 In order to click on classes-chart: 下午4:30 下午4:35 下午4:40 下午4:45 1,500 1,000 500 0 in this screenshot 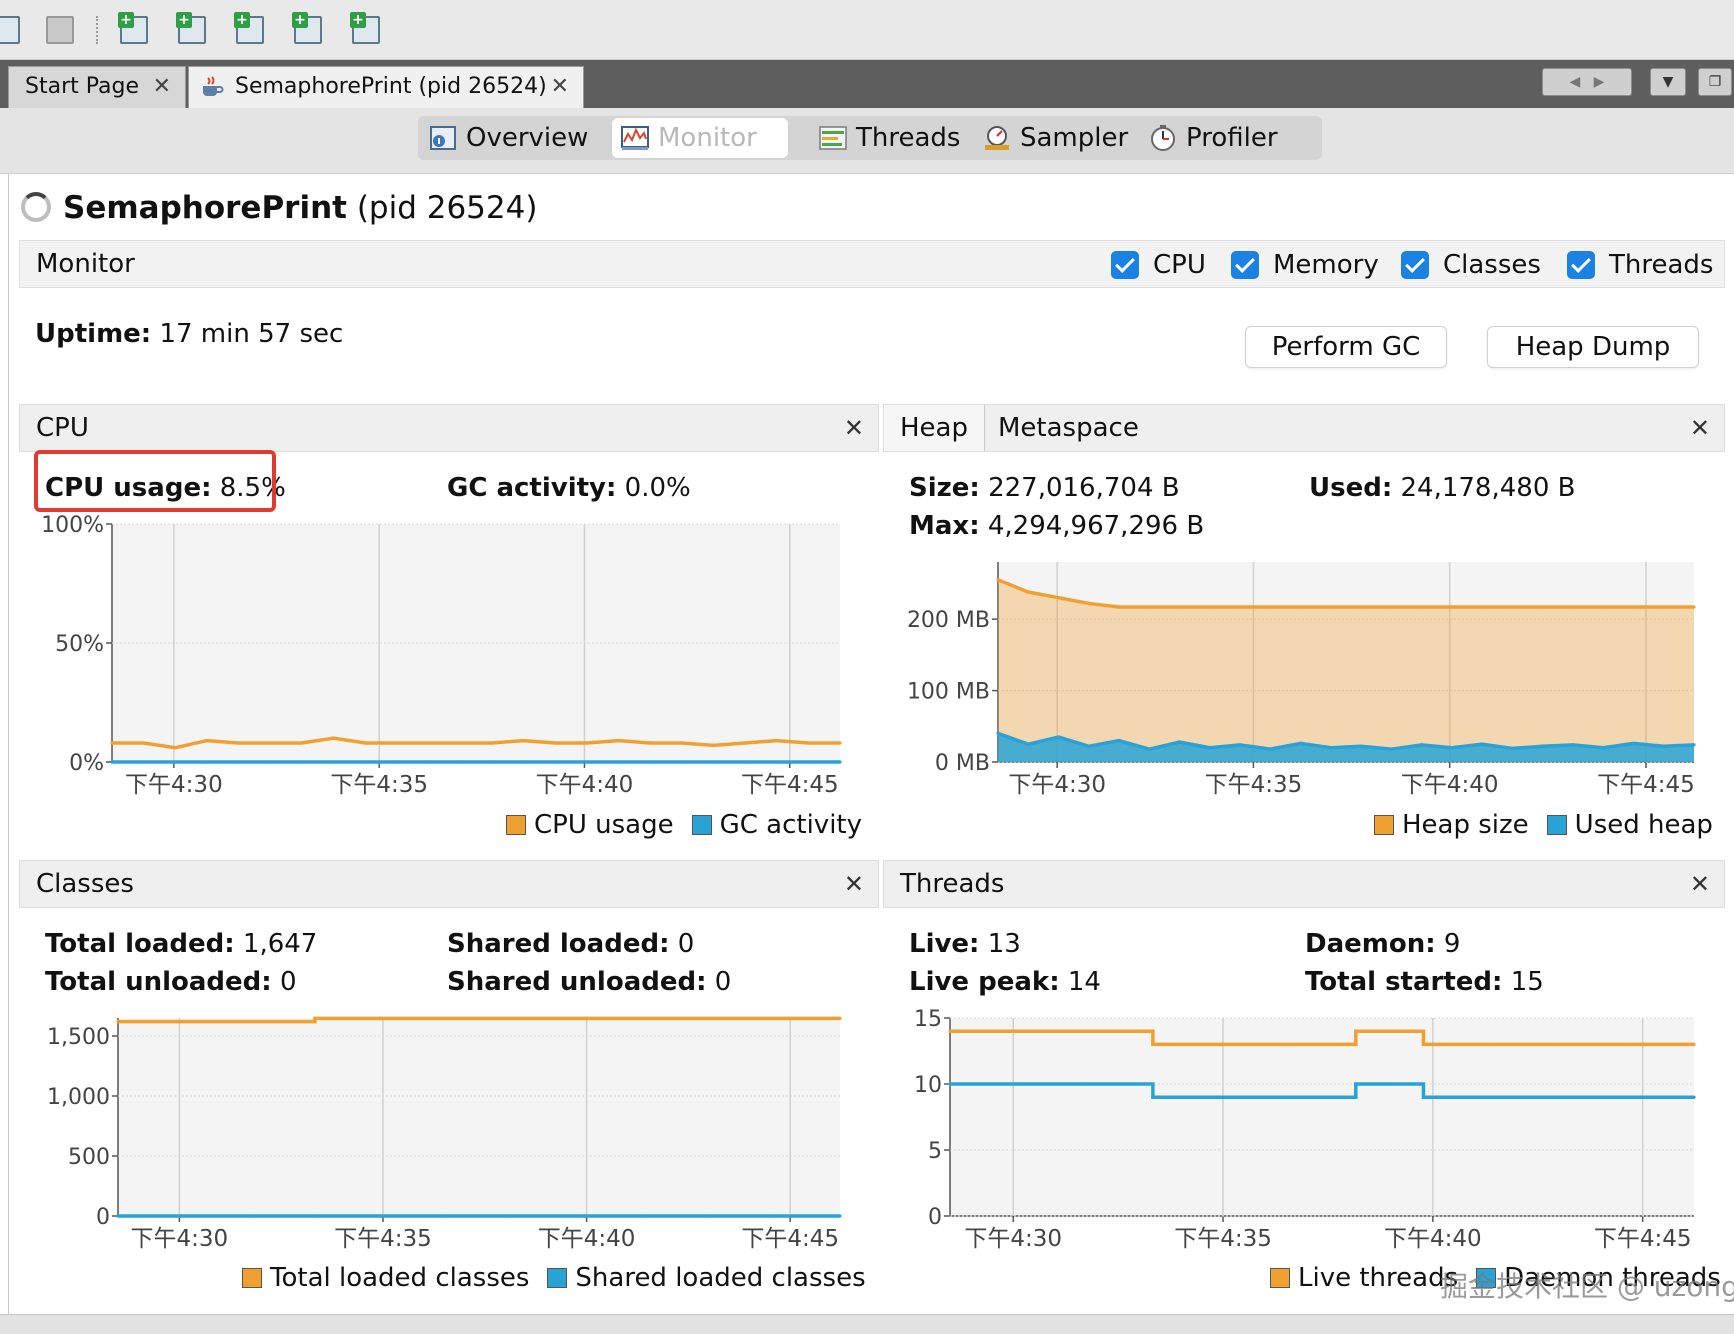, I will do `click(444, 1134)`.